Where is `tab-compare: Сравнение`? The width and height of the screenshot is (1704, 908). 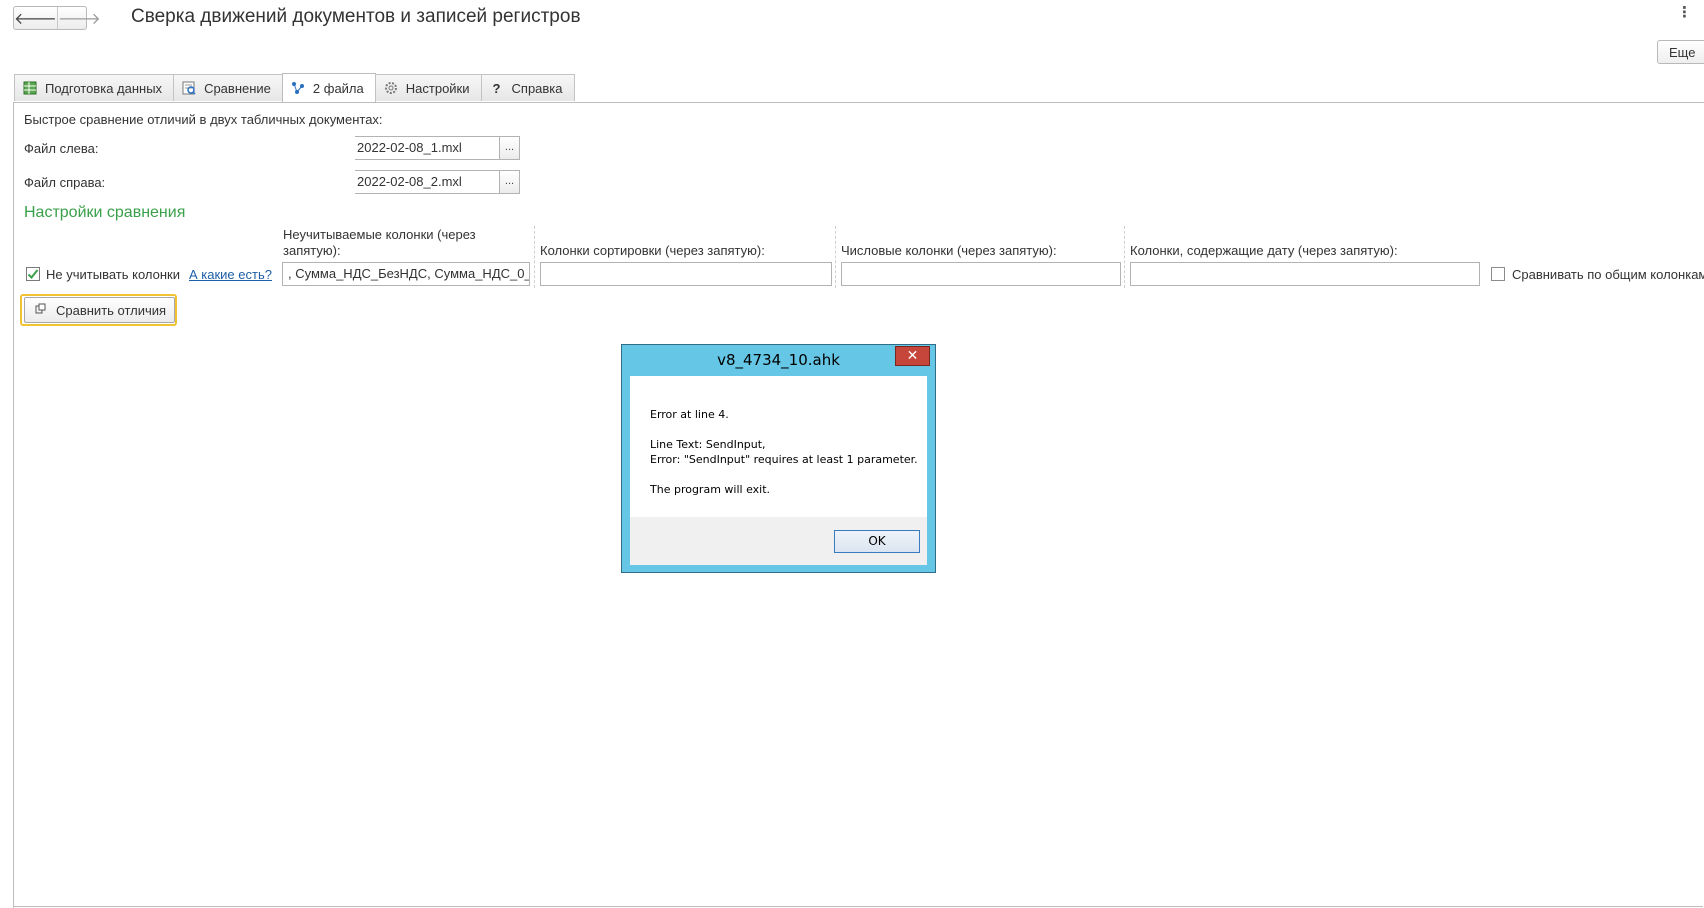 tab-compare: Сравнение is located at coordinates (228, 87).